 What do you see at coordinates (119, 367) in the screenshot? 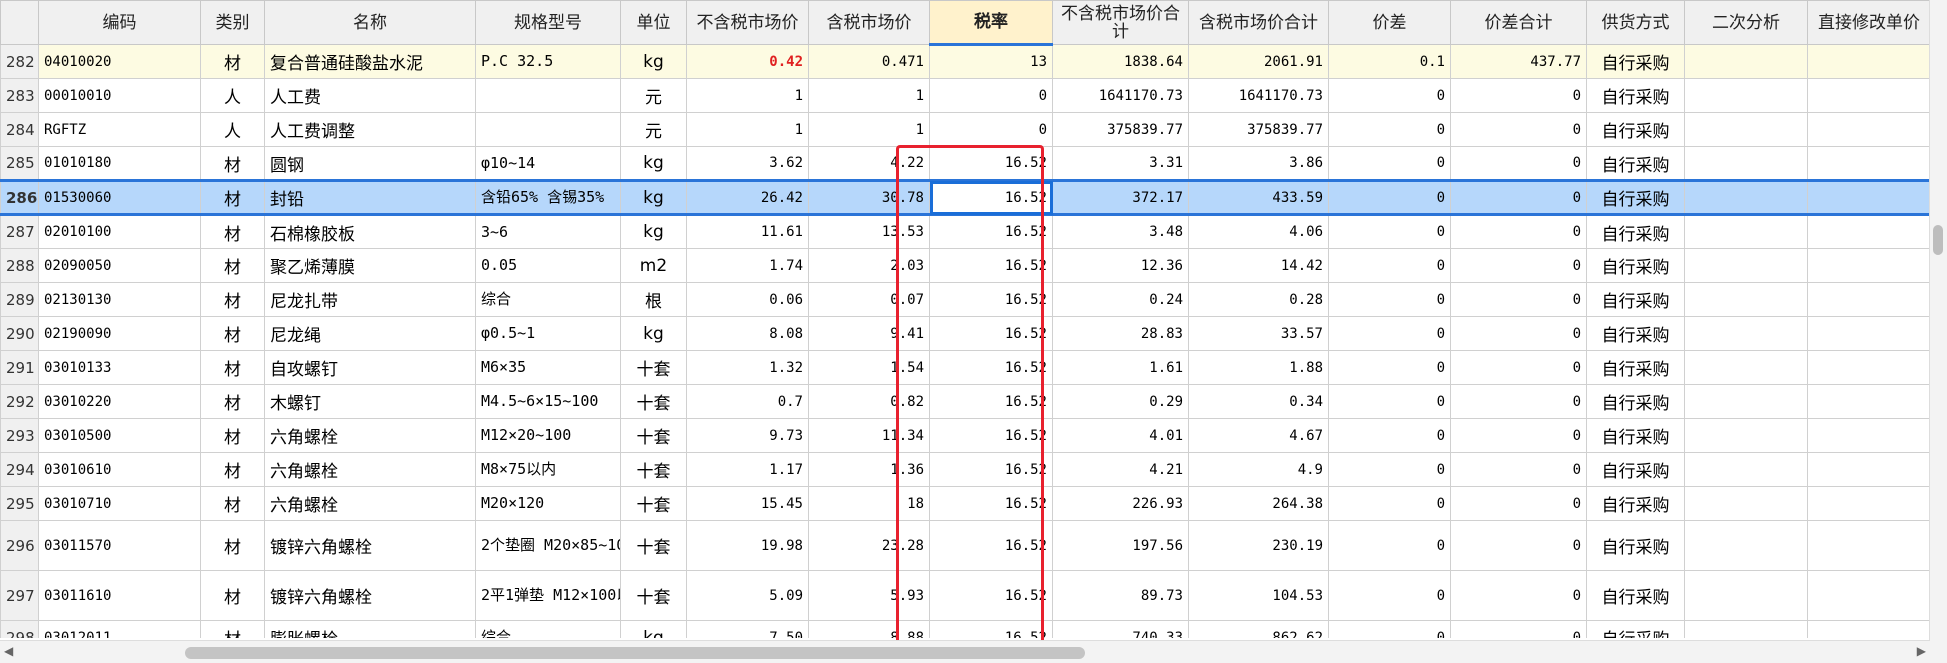
I see `code-cell: 03010133` at bounding box center [119, 367].